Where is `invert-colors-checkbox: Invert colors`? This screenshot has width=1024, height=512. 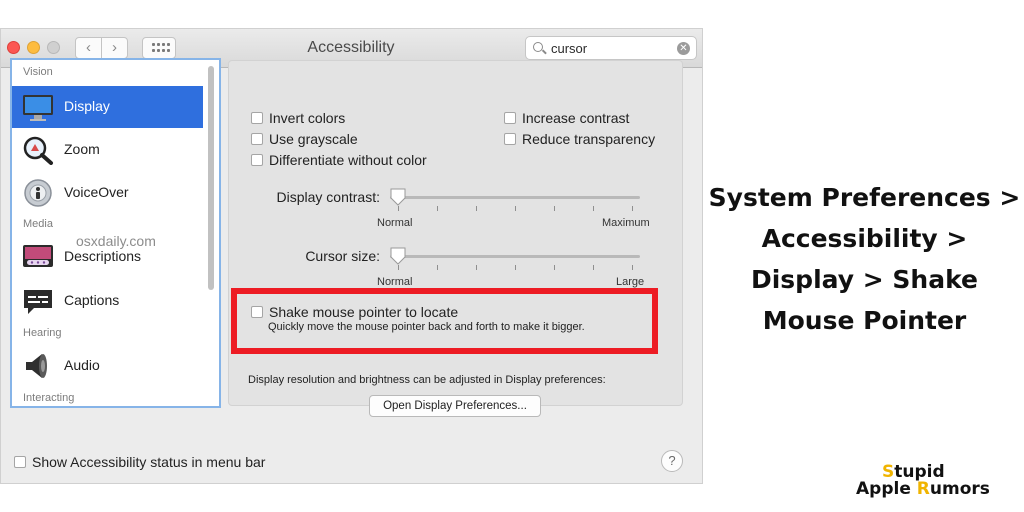
invert-colors-checkbox: Invert colors is located at coordinates (298, 118).